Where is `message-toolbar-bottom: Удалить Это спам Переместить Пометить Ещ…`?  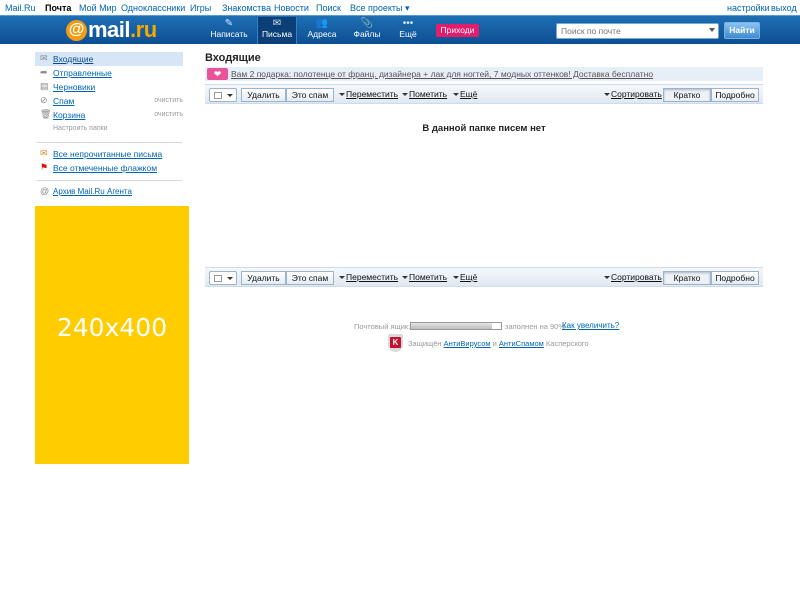 message-toolbar-bottom: Удалить Это спам Переместить Пометить Ещ… is located at coordinates (484, 277).